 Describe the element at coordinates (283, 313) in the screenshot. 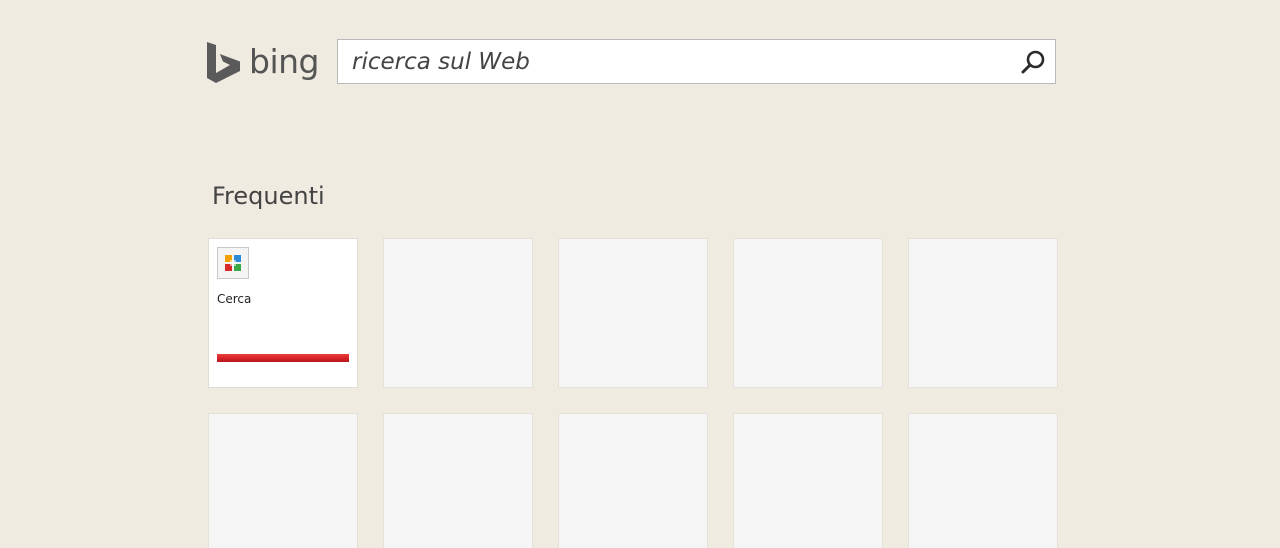

I see `frequent-tile-cerca: Cerca` at that location.